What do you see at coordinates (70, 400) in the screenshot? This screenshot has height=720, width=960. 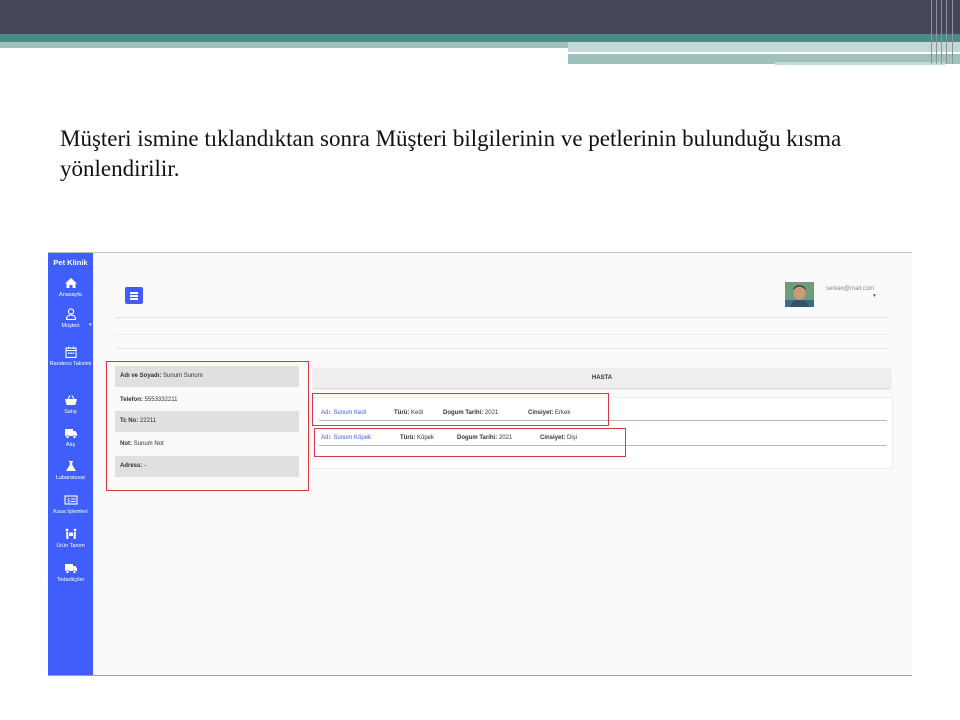 I see `basket-icon` at bounding box center [70, 400].